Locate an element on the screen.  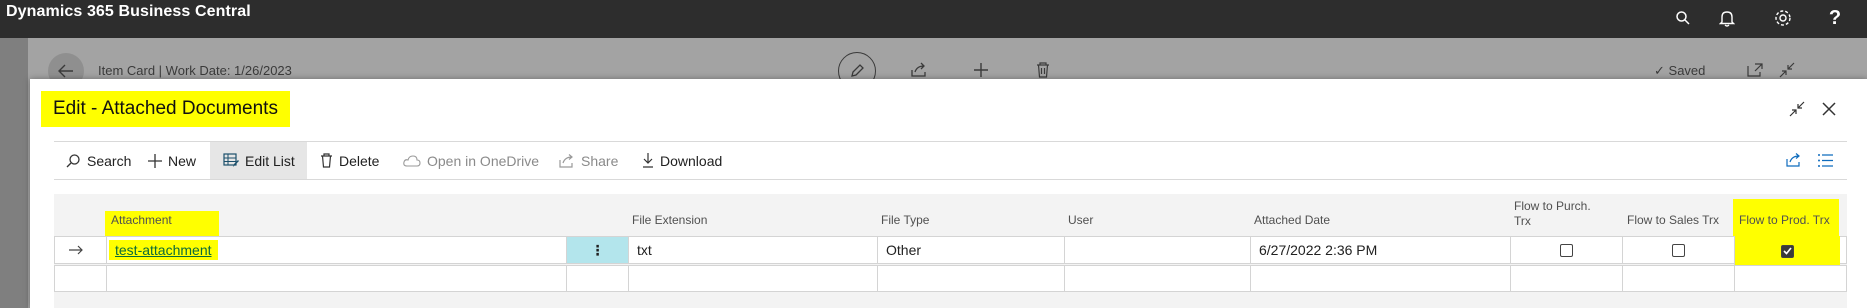
empty-attached-date-cell is located at coordinates (1380, 278).